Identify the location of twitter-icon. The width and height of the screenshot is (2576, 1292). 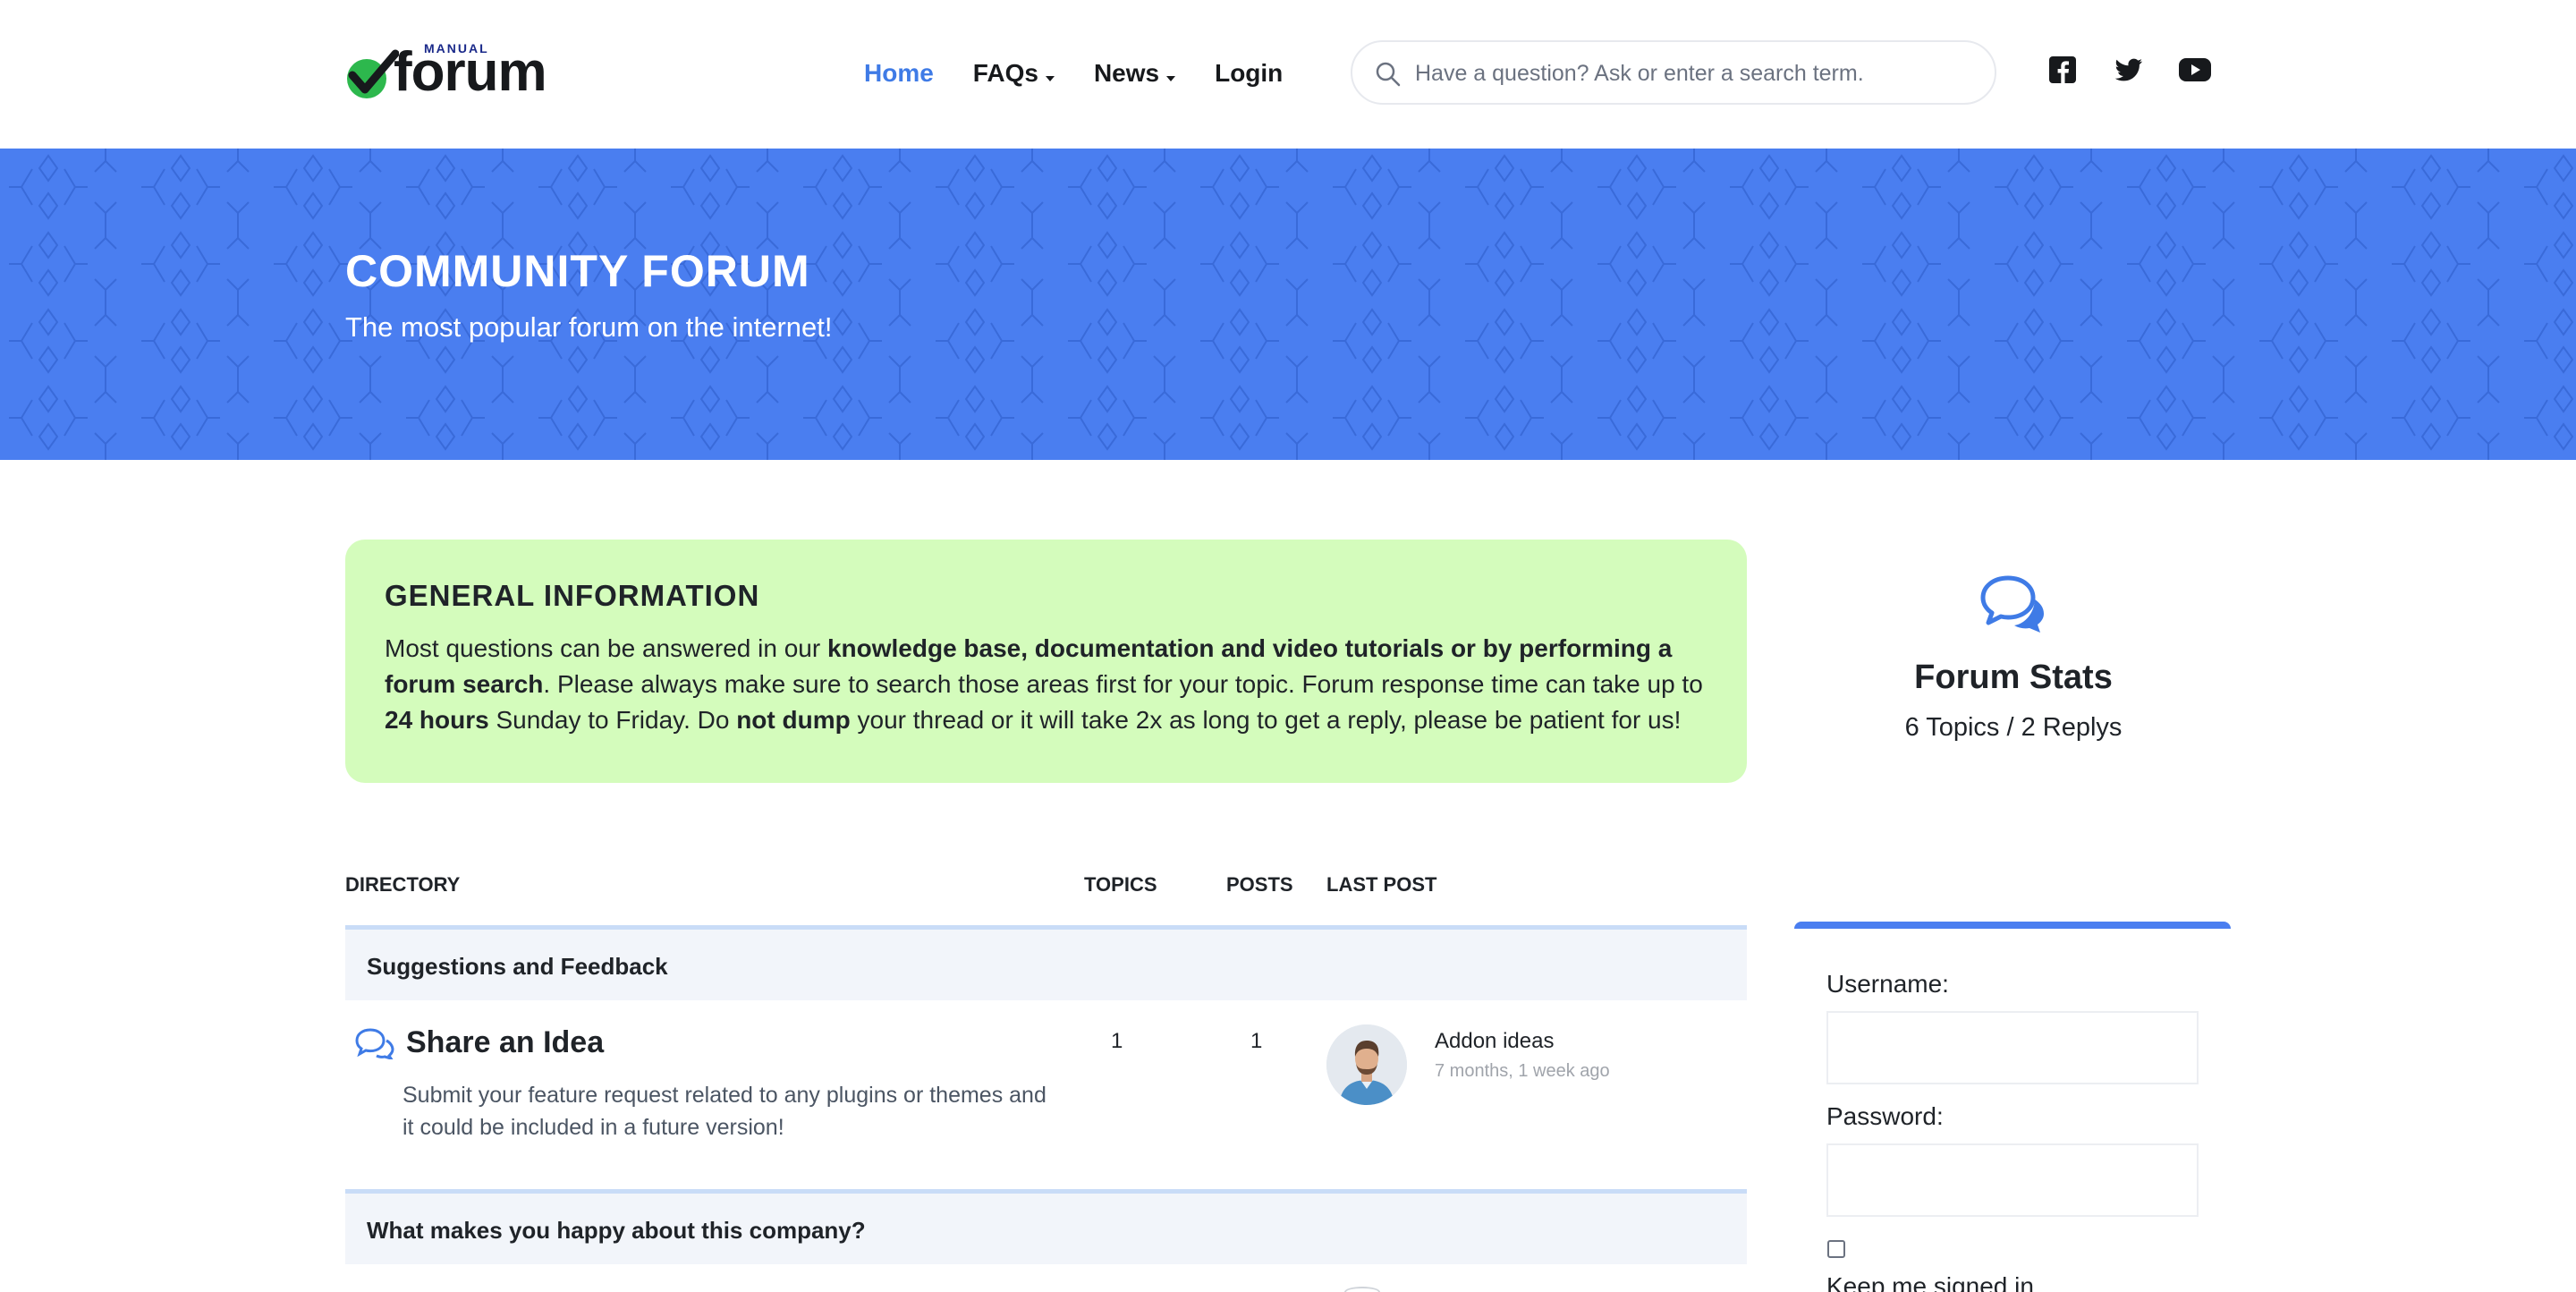
(2129, 70).